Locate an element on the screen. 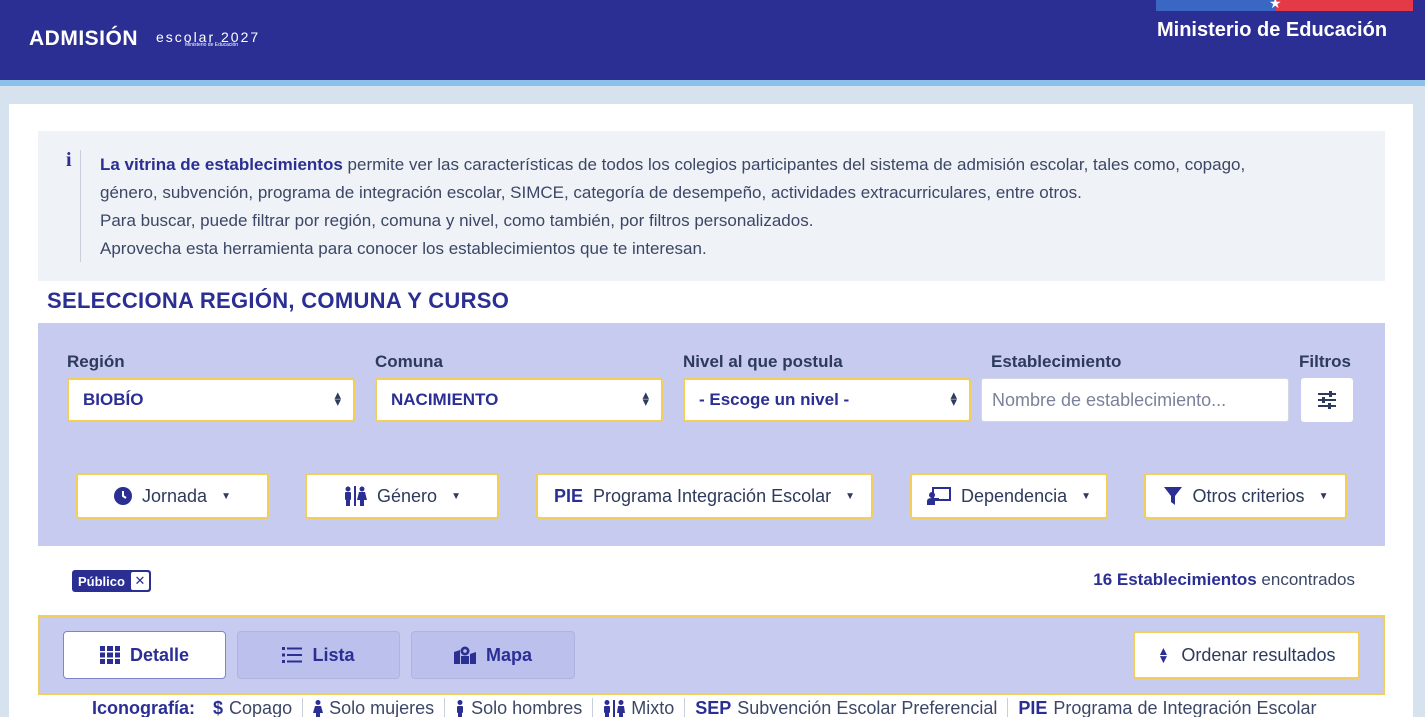 Image resolution: width=1425 pixels, height=717 pixels. legend-mujeres: Solo mujeres is located at coordinates (374, 707).